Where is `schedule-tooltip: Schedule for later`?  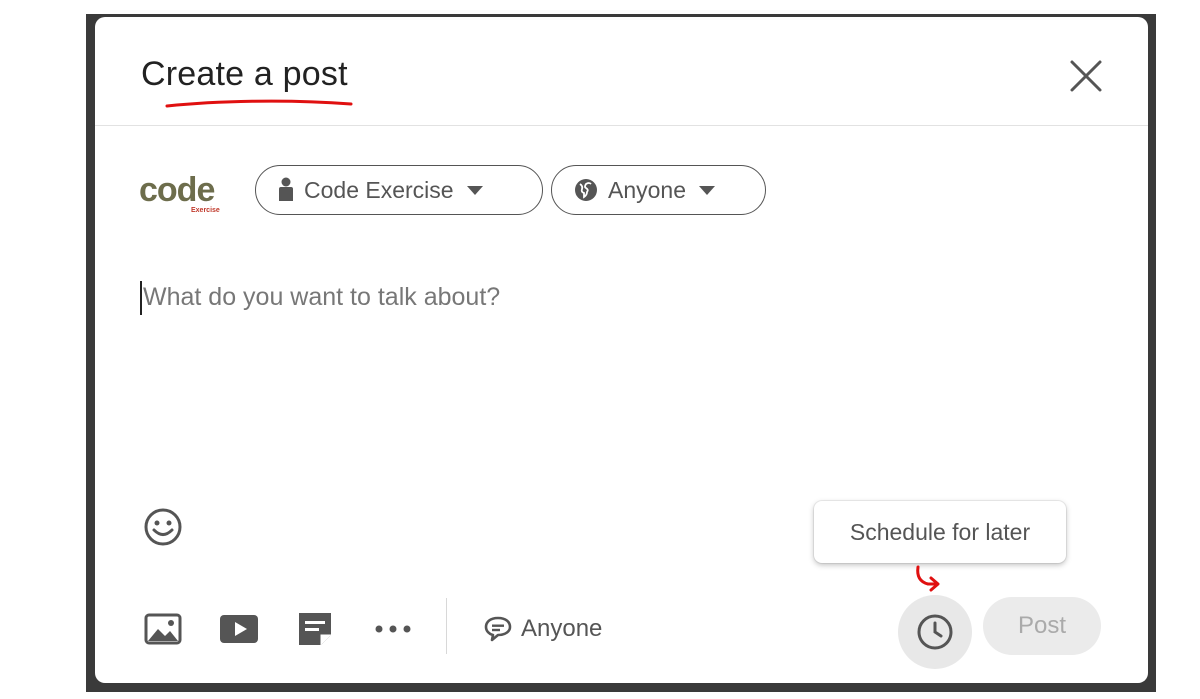
schedule-tooltip: Schedule for later is located at coordinates (940, 532).